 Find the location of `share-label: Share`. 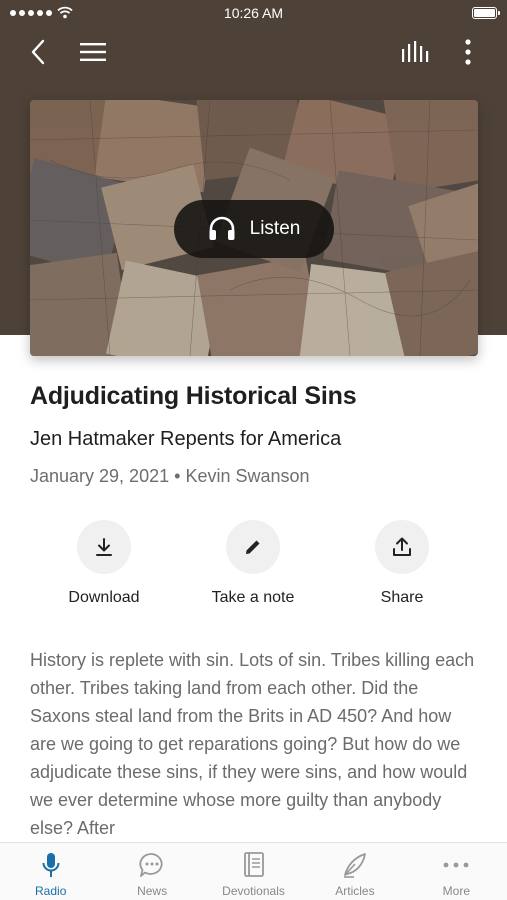

share-label: Share is located at coordinates (402, 597).